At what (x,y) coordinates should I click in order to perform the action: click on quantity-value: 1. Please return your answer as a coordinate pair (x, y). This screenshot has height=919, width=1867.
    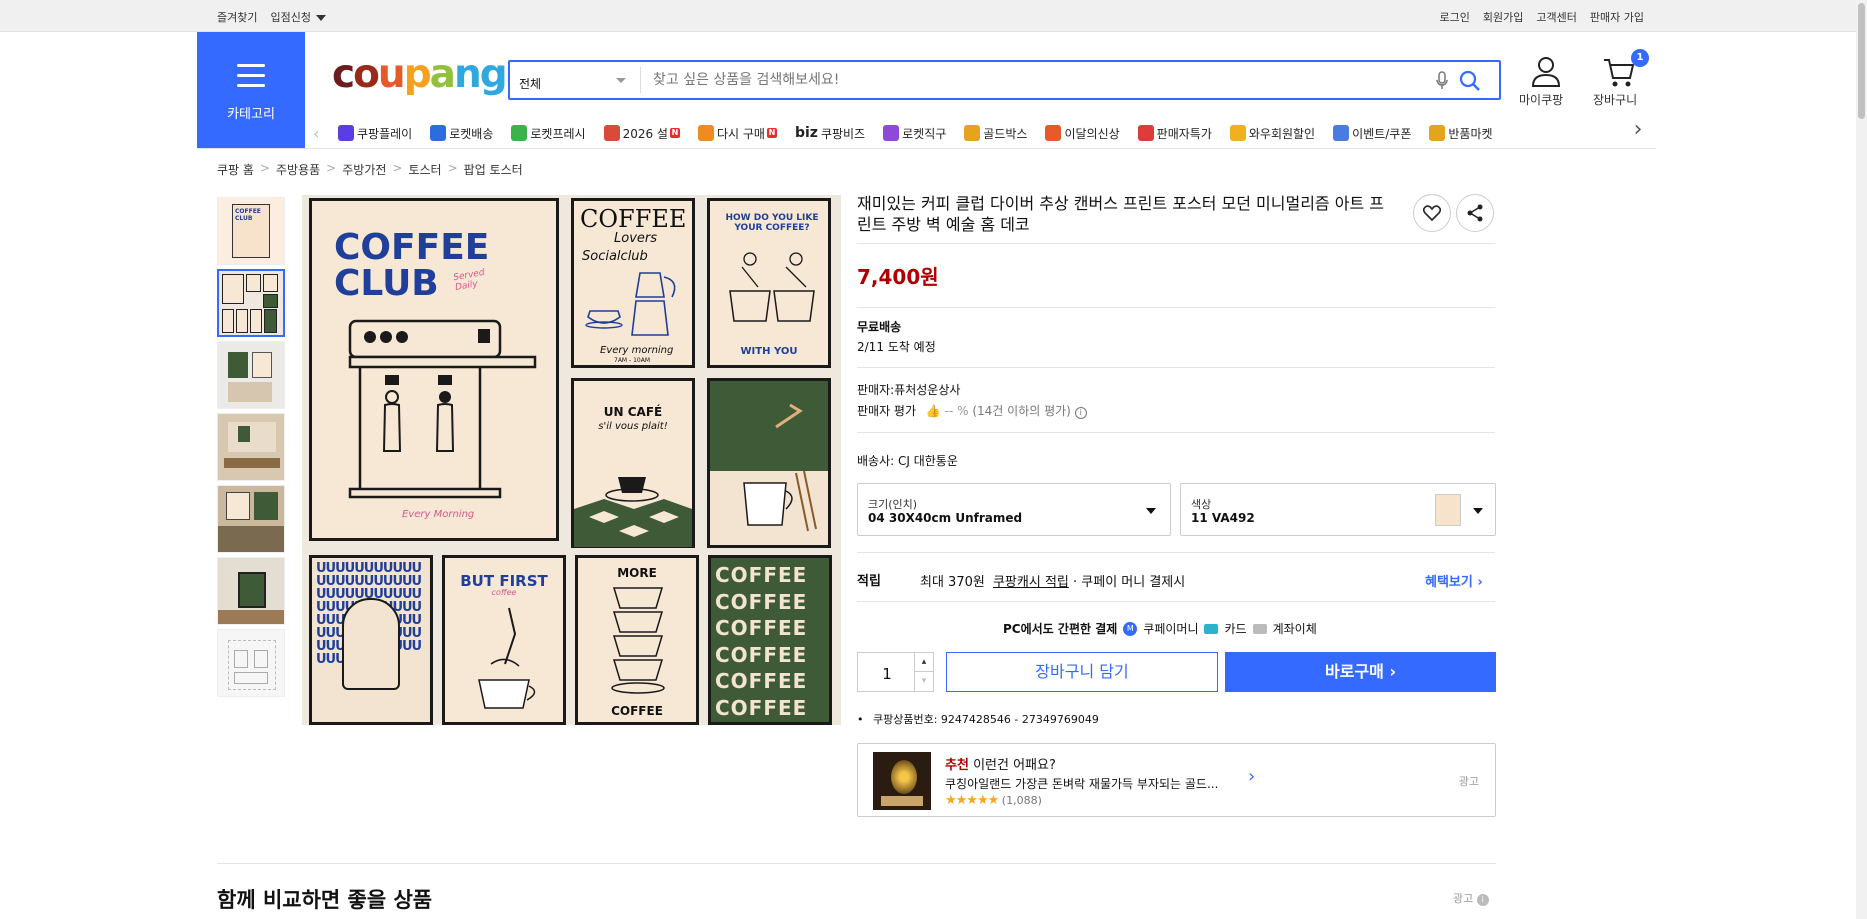
    Looking at the image, I should click on (887, 674).